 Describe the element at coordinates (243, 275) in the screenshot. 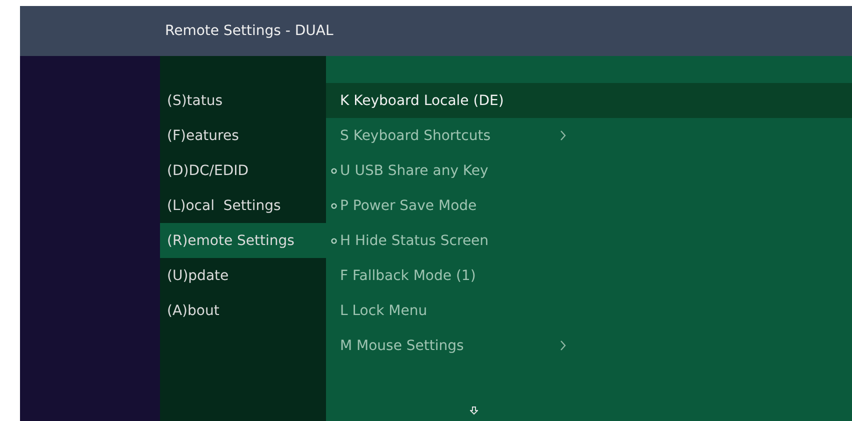

I see `sidebar-item: (U)pdate` at that location.